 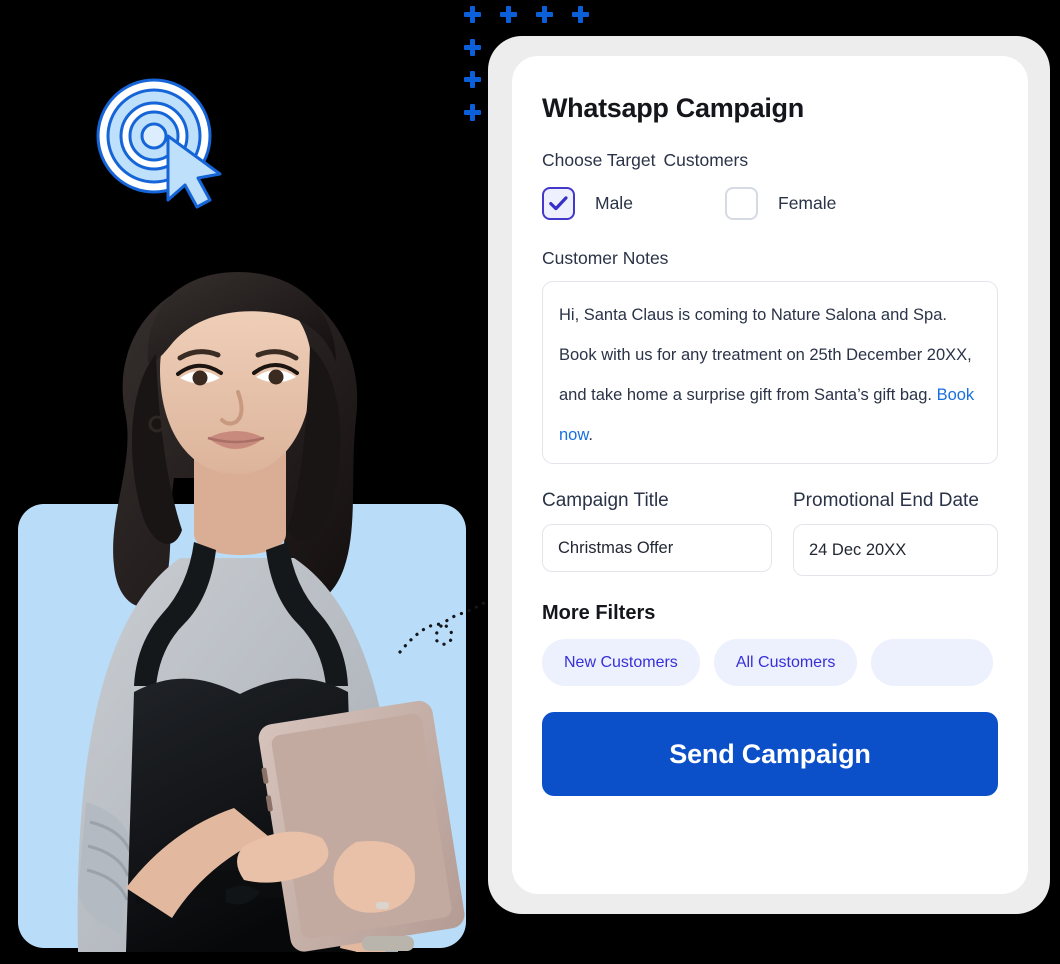 I want to click on promotional-end-date-field: Promotional End Date 24 Dec 20XX, so click(x=895, y=533).